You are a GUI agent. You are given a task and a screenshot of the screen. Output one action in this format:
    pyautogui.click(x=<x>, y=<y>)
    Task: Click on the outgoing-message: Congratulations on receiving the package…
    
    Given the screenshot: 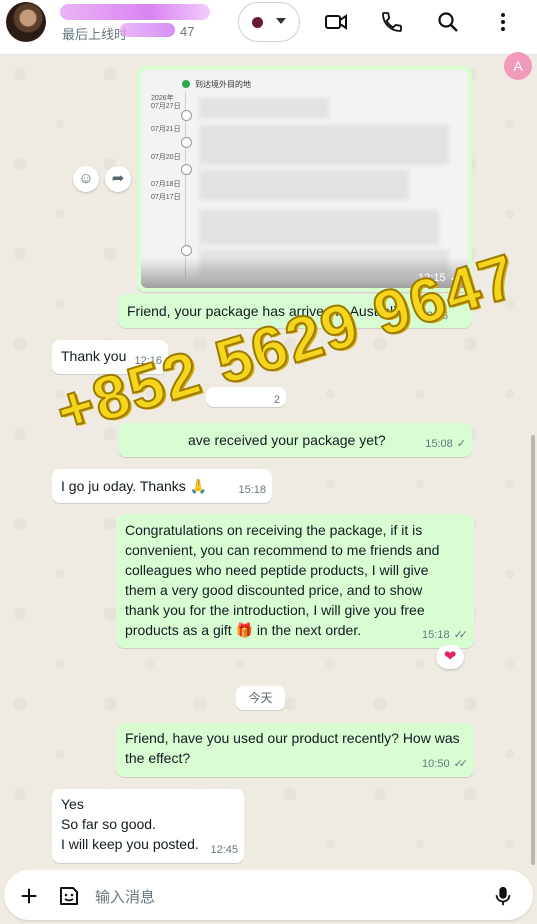 What is the action you would take?
    pyautogui.click(x=295, y=581)
    